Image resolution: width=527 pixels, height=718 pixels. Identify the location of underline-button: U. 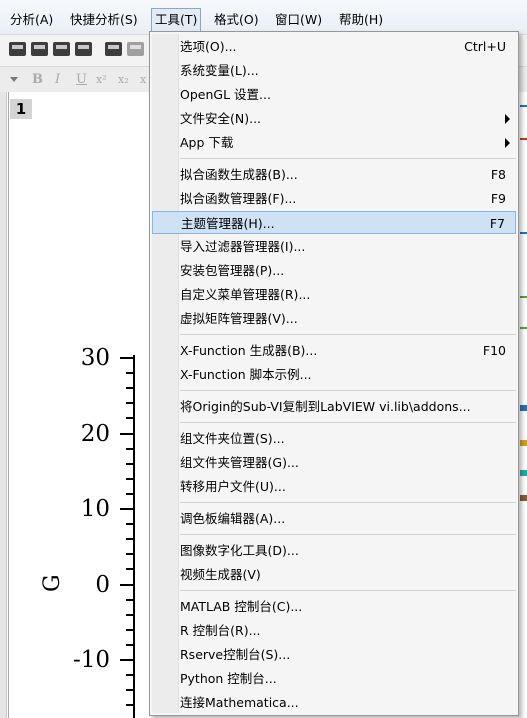
(81, 80).